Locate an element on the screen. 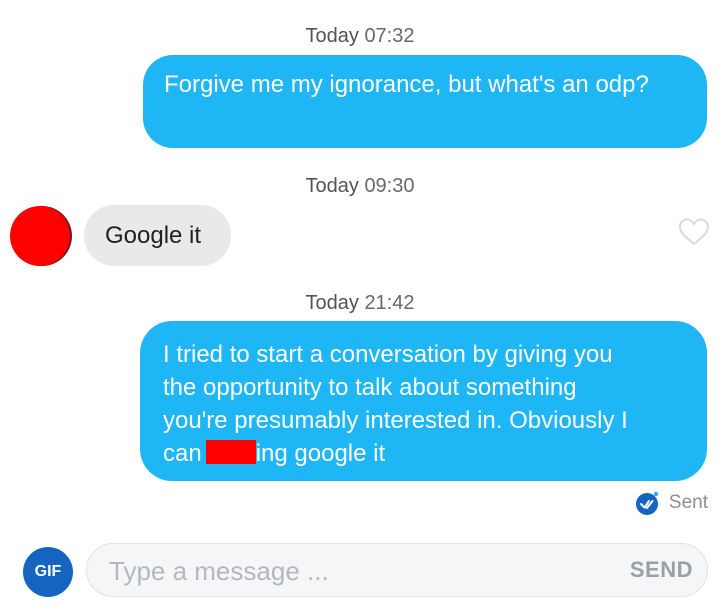 The width and height of the screenshot is (720, 604). message-status: Sent is located at coordinates (671, 503).